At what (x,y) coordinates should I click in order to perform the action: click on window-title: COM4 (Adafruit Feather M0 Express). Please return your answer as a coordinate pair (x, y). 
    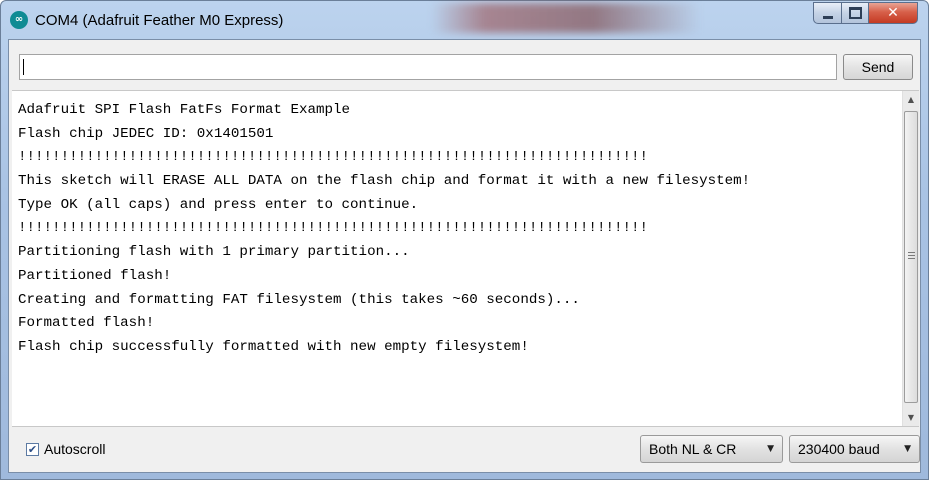
    Looking at the image, I should click on (159, 20).